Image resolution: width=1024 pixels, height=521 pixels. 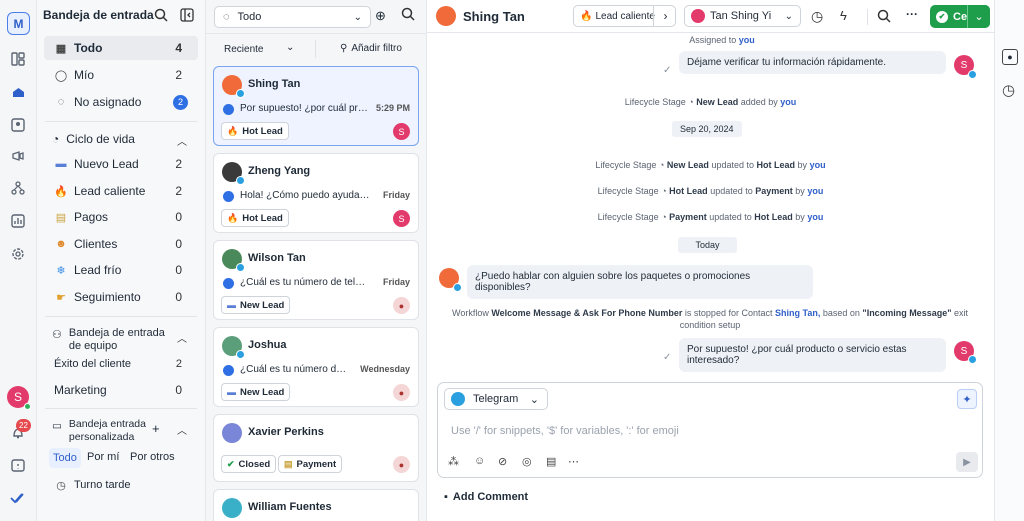 I want to click on snooze-icon: ◷, so click(x=817, y=16).